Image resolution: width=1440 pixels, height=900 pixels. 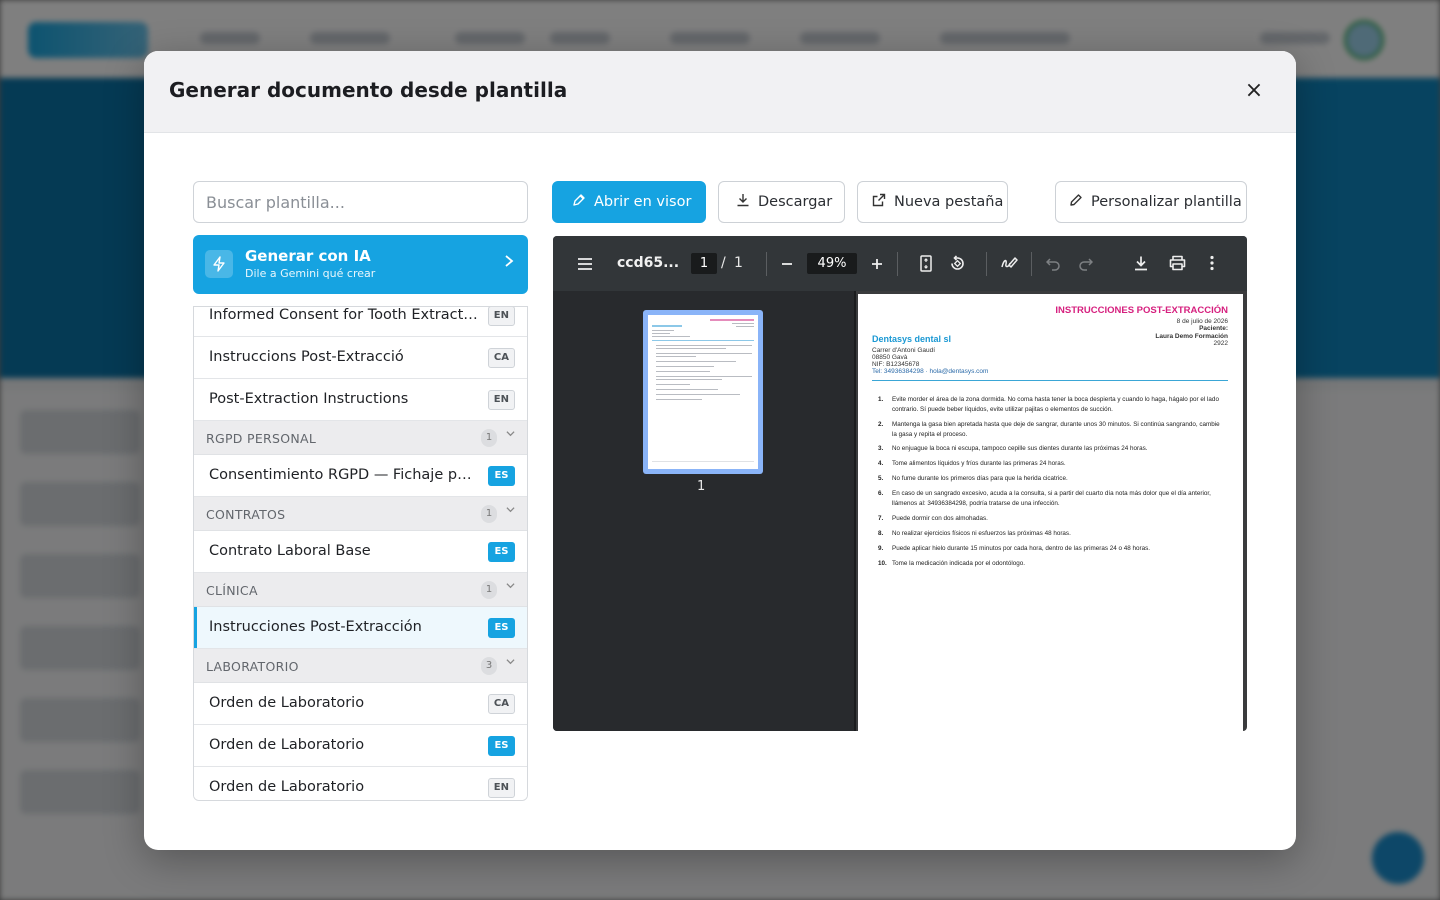 I want to click on rotate-icon, so click(x=957, y=265).